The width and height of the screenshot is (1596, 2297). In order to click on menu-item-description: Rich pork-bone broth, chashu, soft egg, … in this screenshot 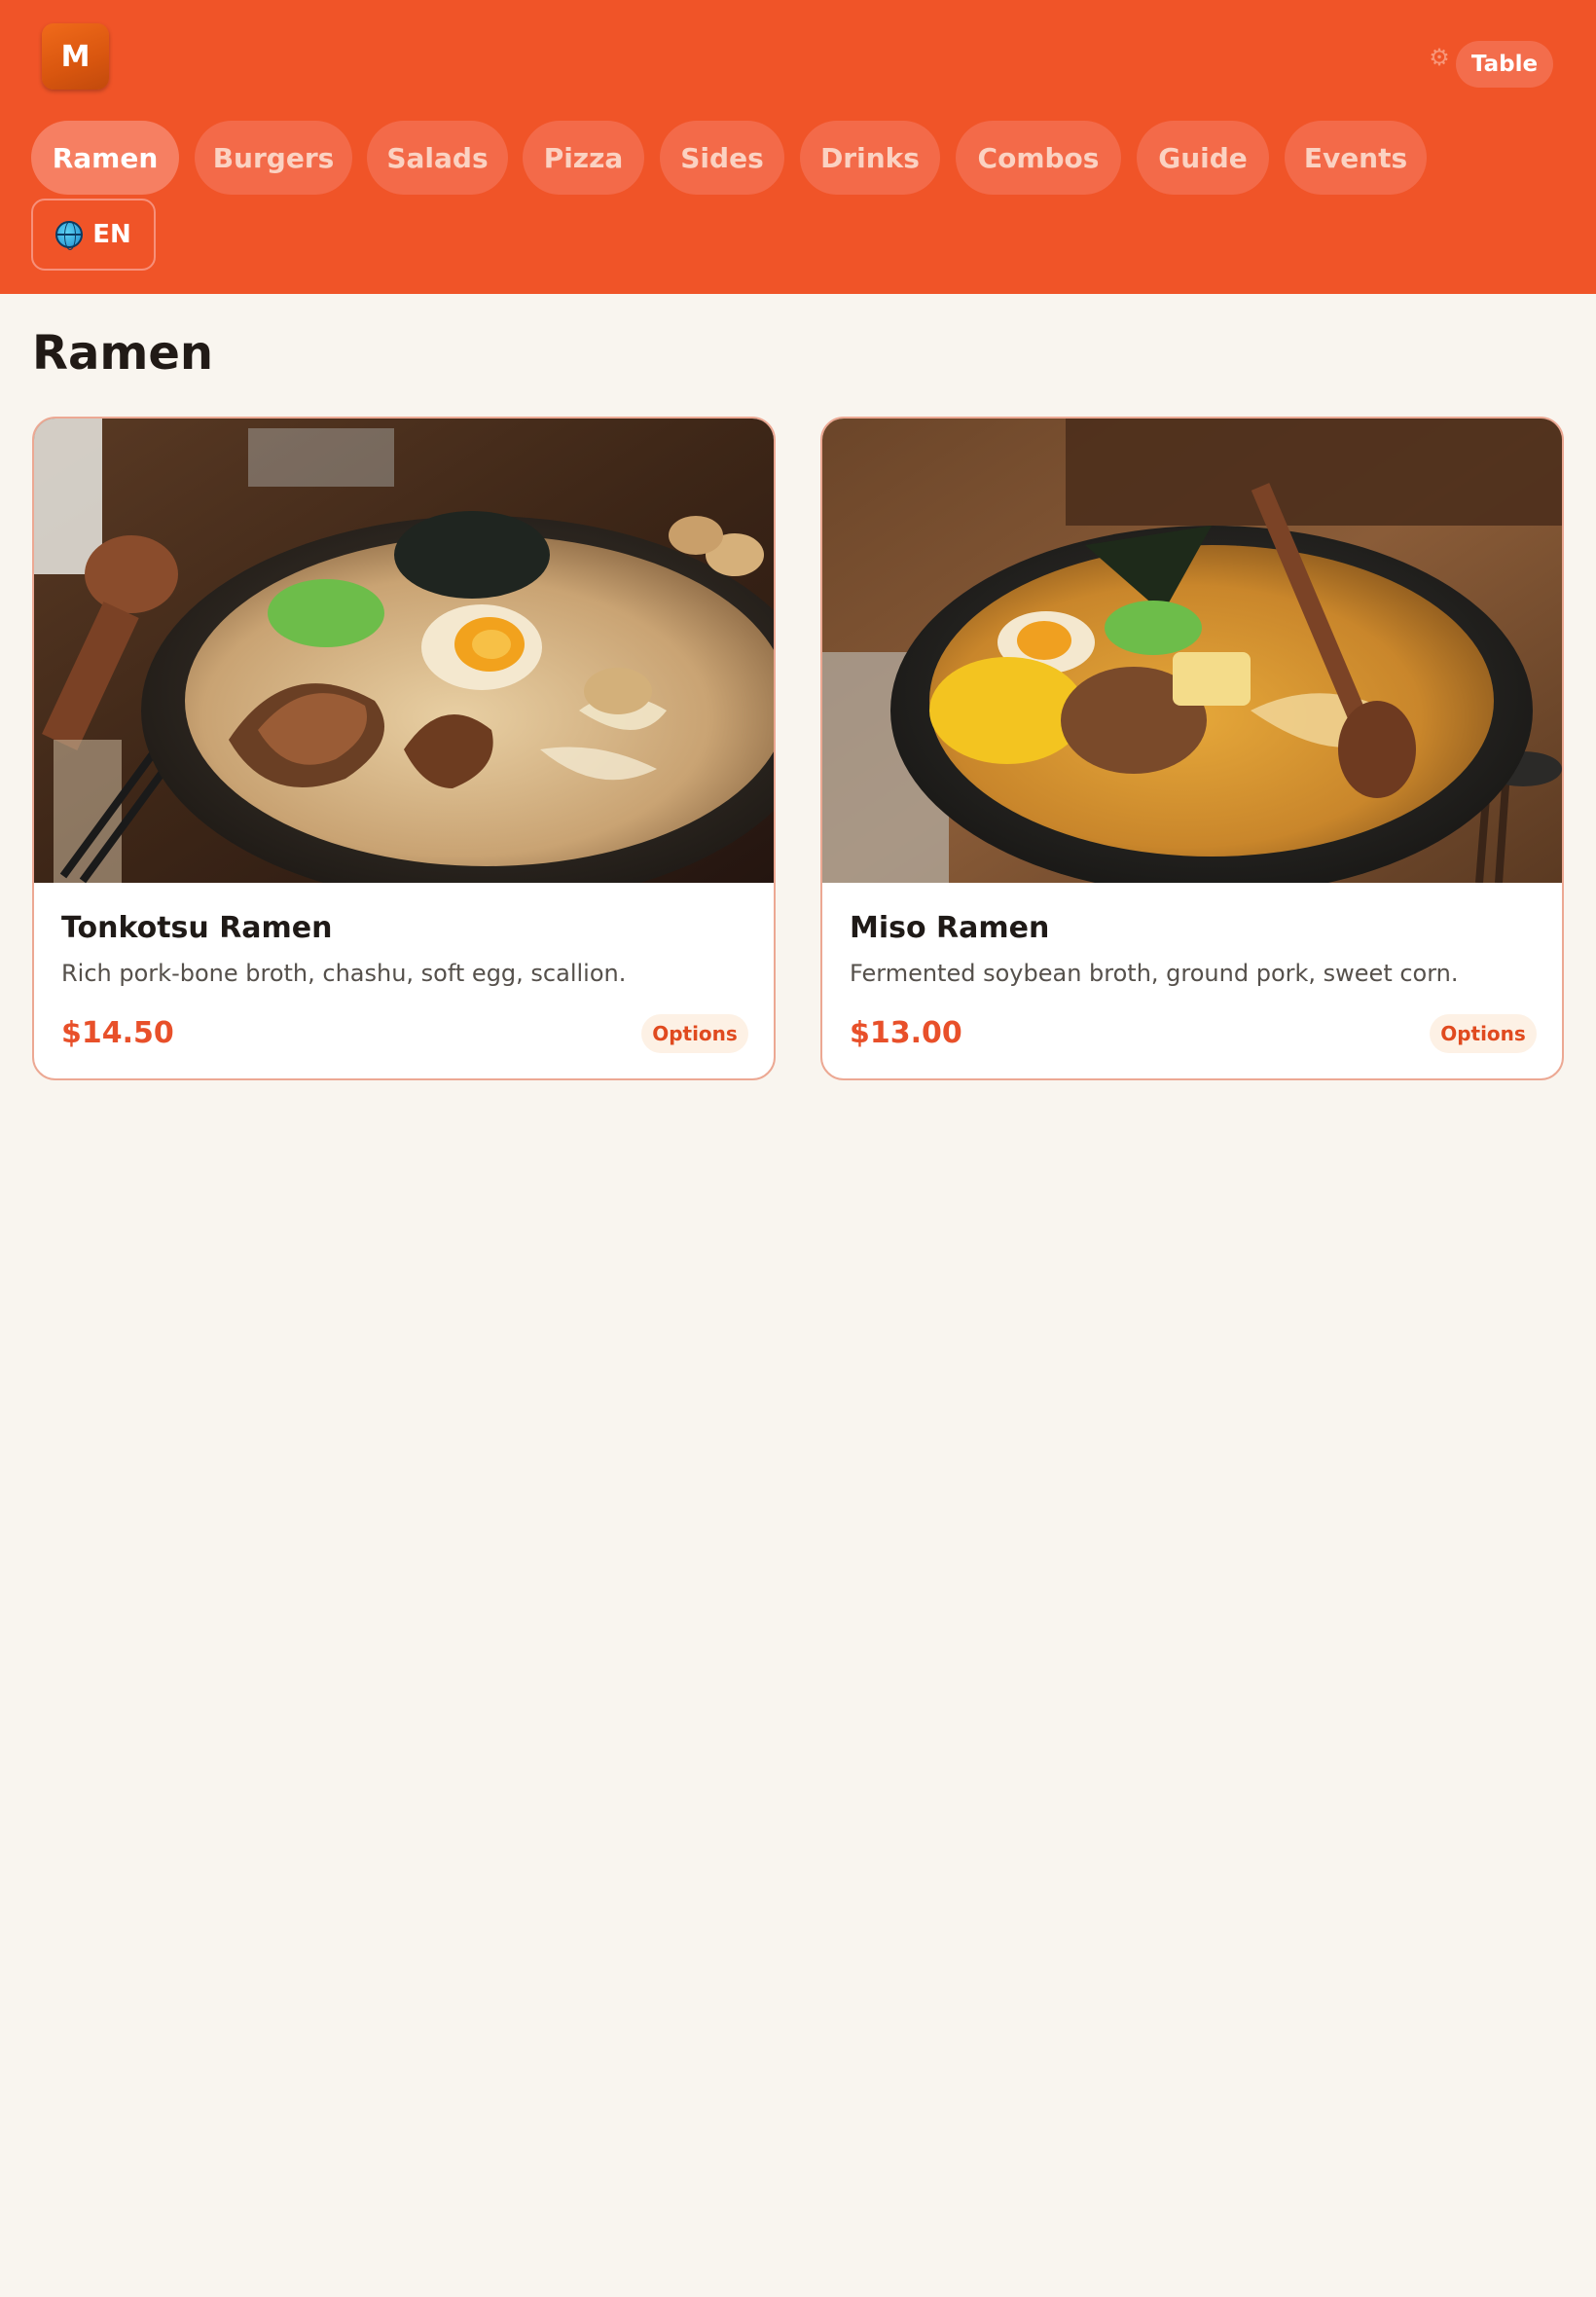, I will do `click(344, 974)`.